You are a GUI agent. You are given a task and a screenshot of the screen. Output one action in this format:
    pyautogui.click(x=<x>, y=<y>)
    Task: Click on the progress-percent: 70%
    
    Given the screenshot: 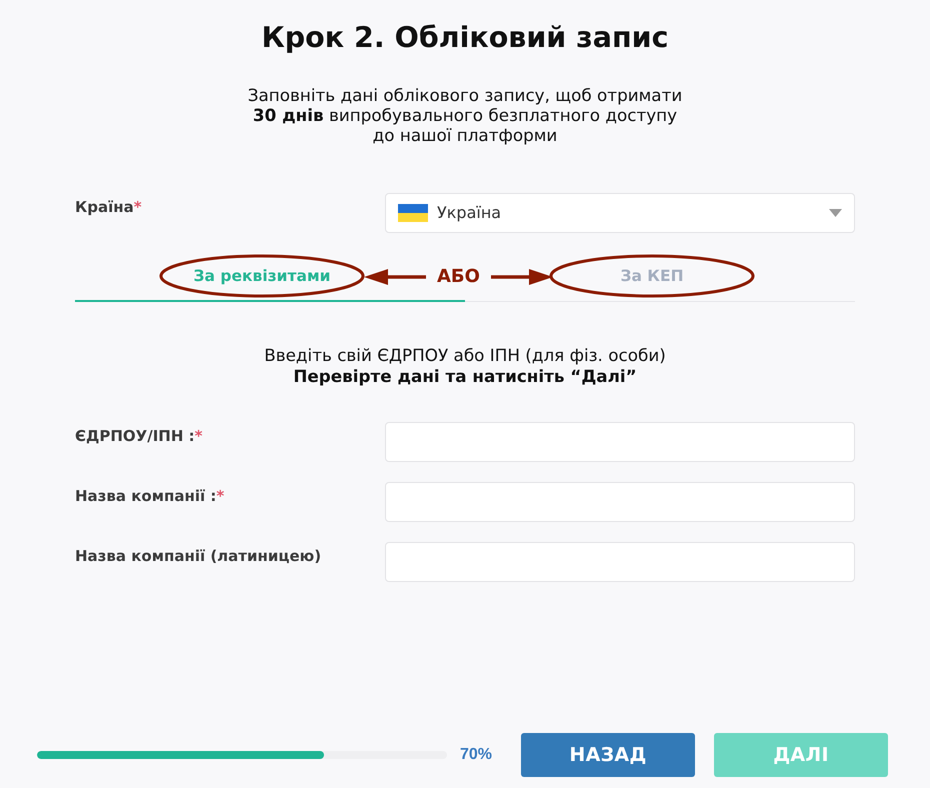 What is the action you would take?
    pyautogui.click(x=476, y=755)
    